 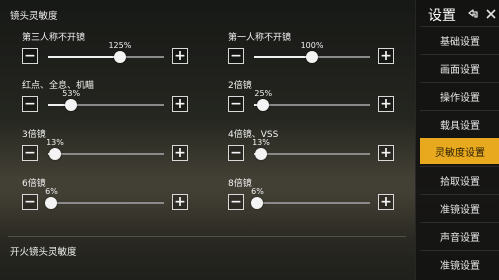 What do you see at coordinates (240, 184) in the screenshot?
I see `setting-label: 8倍镜` at bounding box center [240, 184].